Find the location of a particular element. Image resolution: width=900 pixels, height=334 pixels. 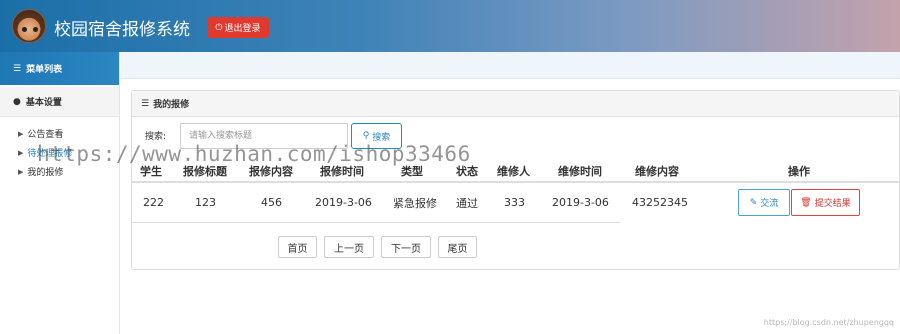

search-icon: ⚲ is located at coordinates (366, 136).